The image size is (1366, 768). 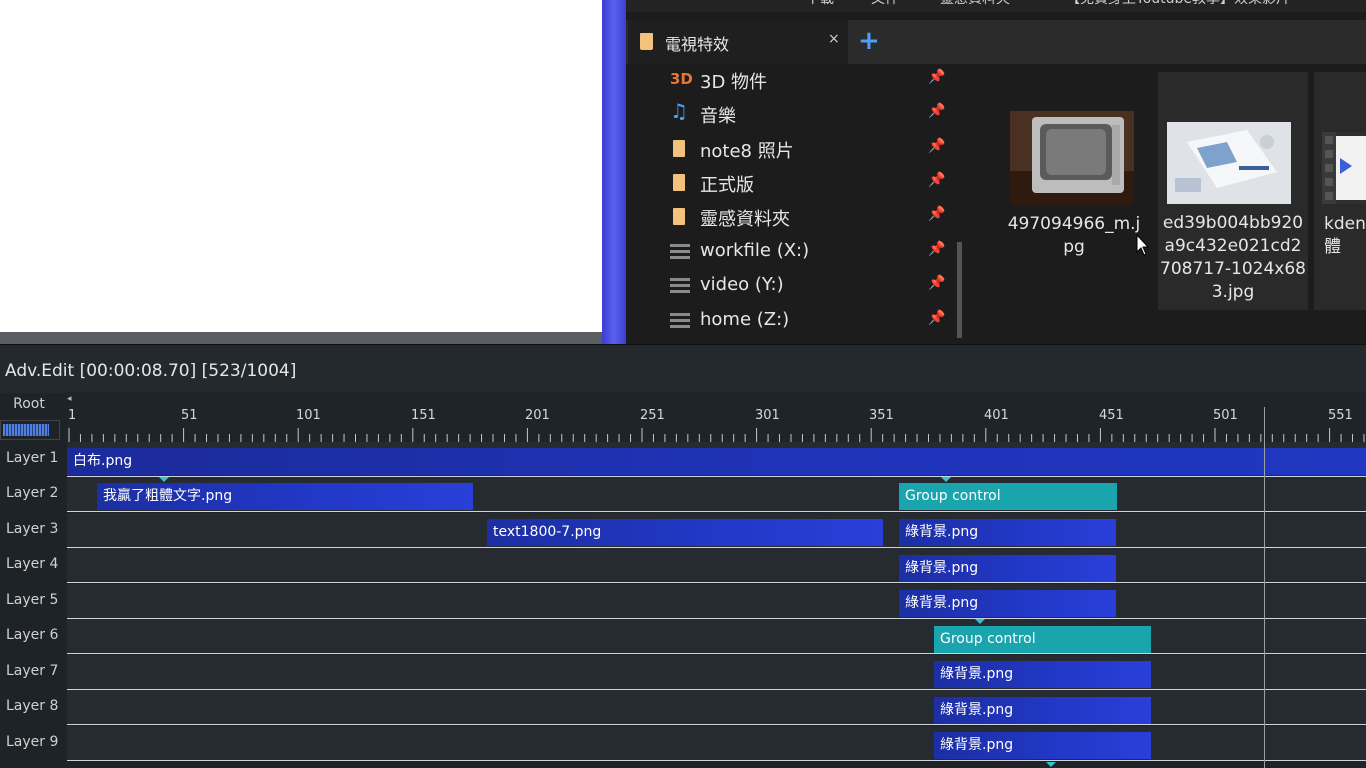 I want to click on quick-inspiration: 靈感資料夾, so click(x=975, y=4).